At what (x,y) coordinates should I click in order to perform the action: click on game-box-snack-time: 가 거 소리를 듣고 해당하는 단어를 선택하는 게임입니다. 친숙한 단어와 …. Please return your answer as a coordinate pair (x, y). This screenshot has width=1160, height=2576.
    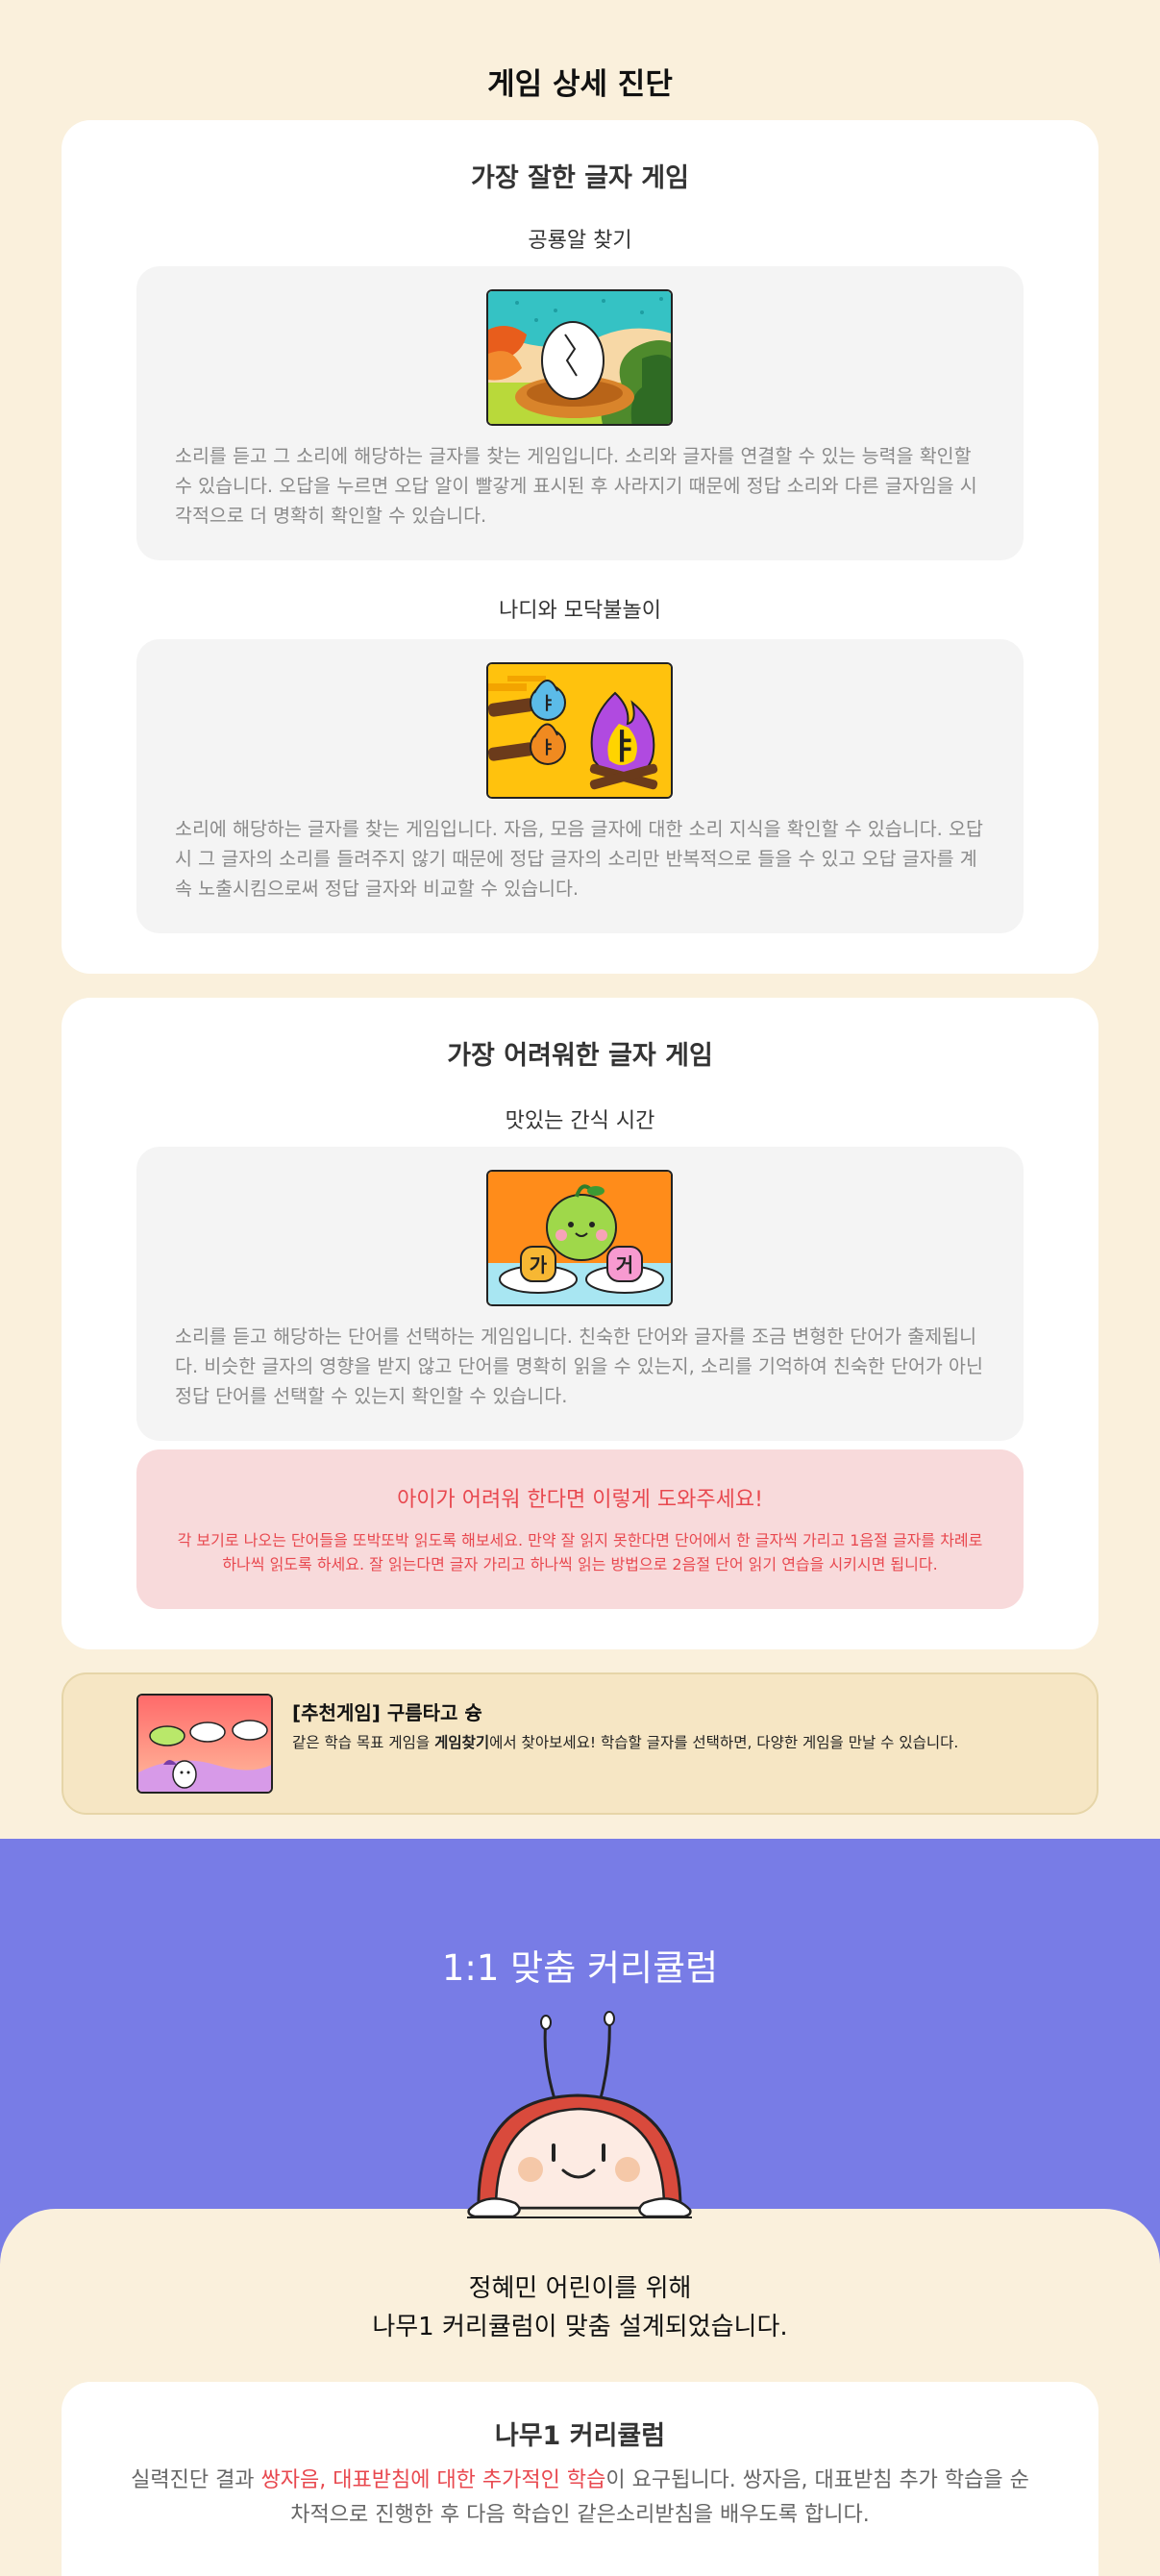
    Looking at the image, I should click on (580, 1294).